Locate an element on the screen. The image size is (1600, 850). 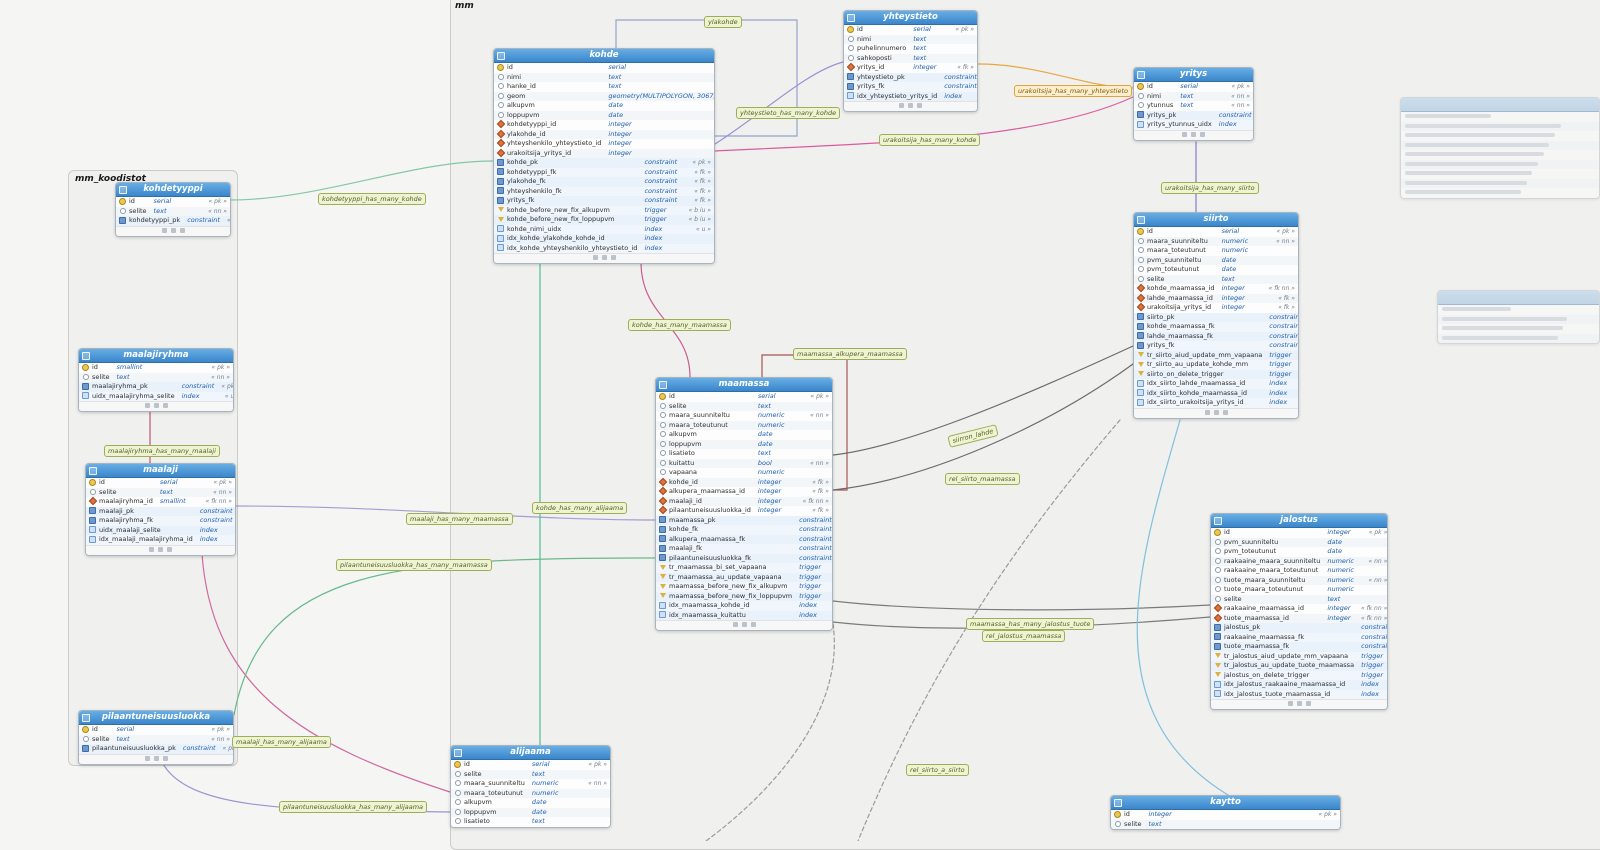
relationship-label-ylakohde: ylakohde is located at coordinates (723, 22).